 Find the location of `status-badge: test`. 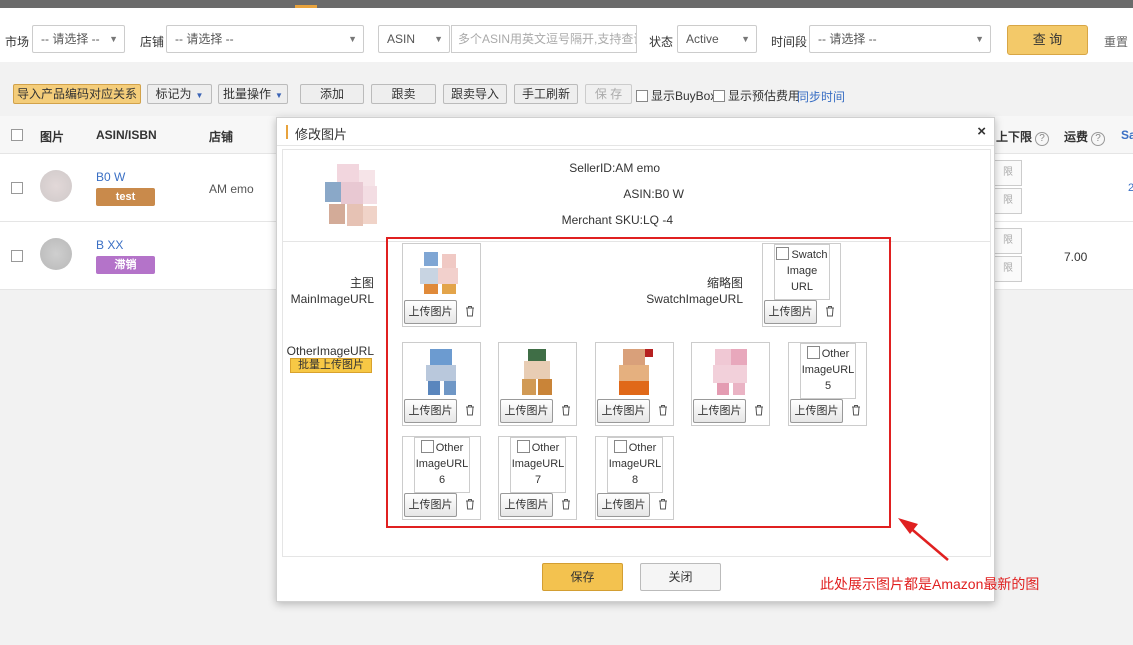

status-badge: test is located at coordinates (125, 197).